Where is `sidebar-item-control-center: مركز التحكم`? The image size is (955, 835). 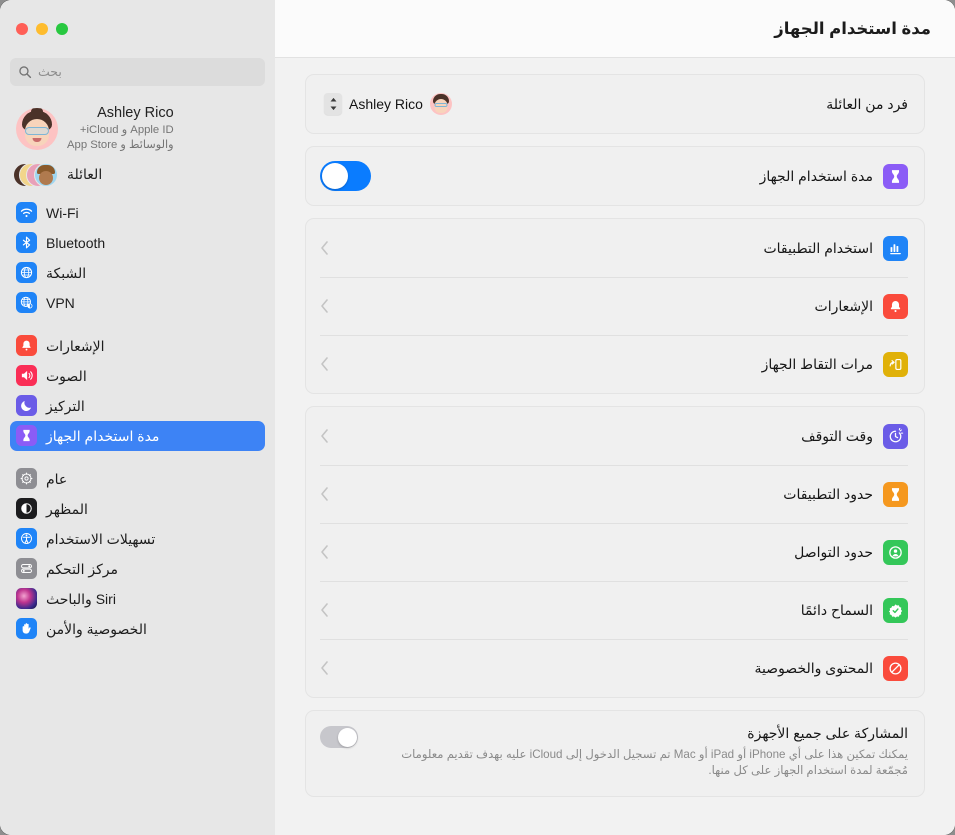
sidebar-item-control-center: مركز التحكم is located at coordinates (137, 569).